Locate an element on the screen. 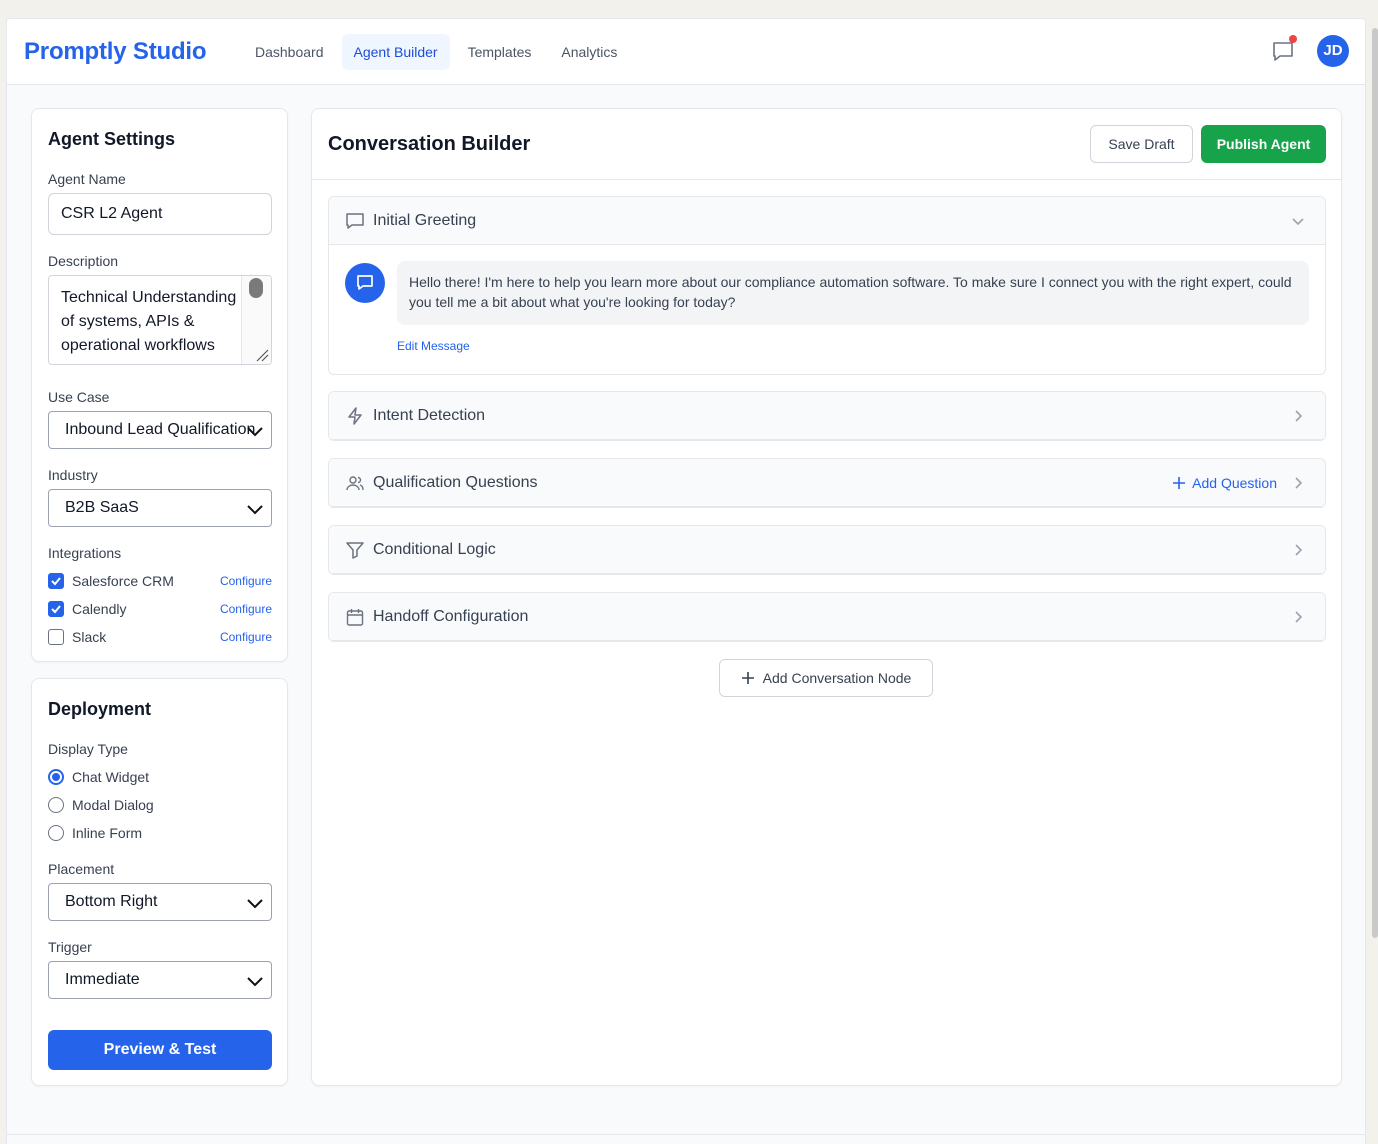 The image size is (1378, 1144). calendly-checkbox is located at coordinates (56, 609).